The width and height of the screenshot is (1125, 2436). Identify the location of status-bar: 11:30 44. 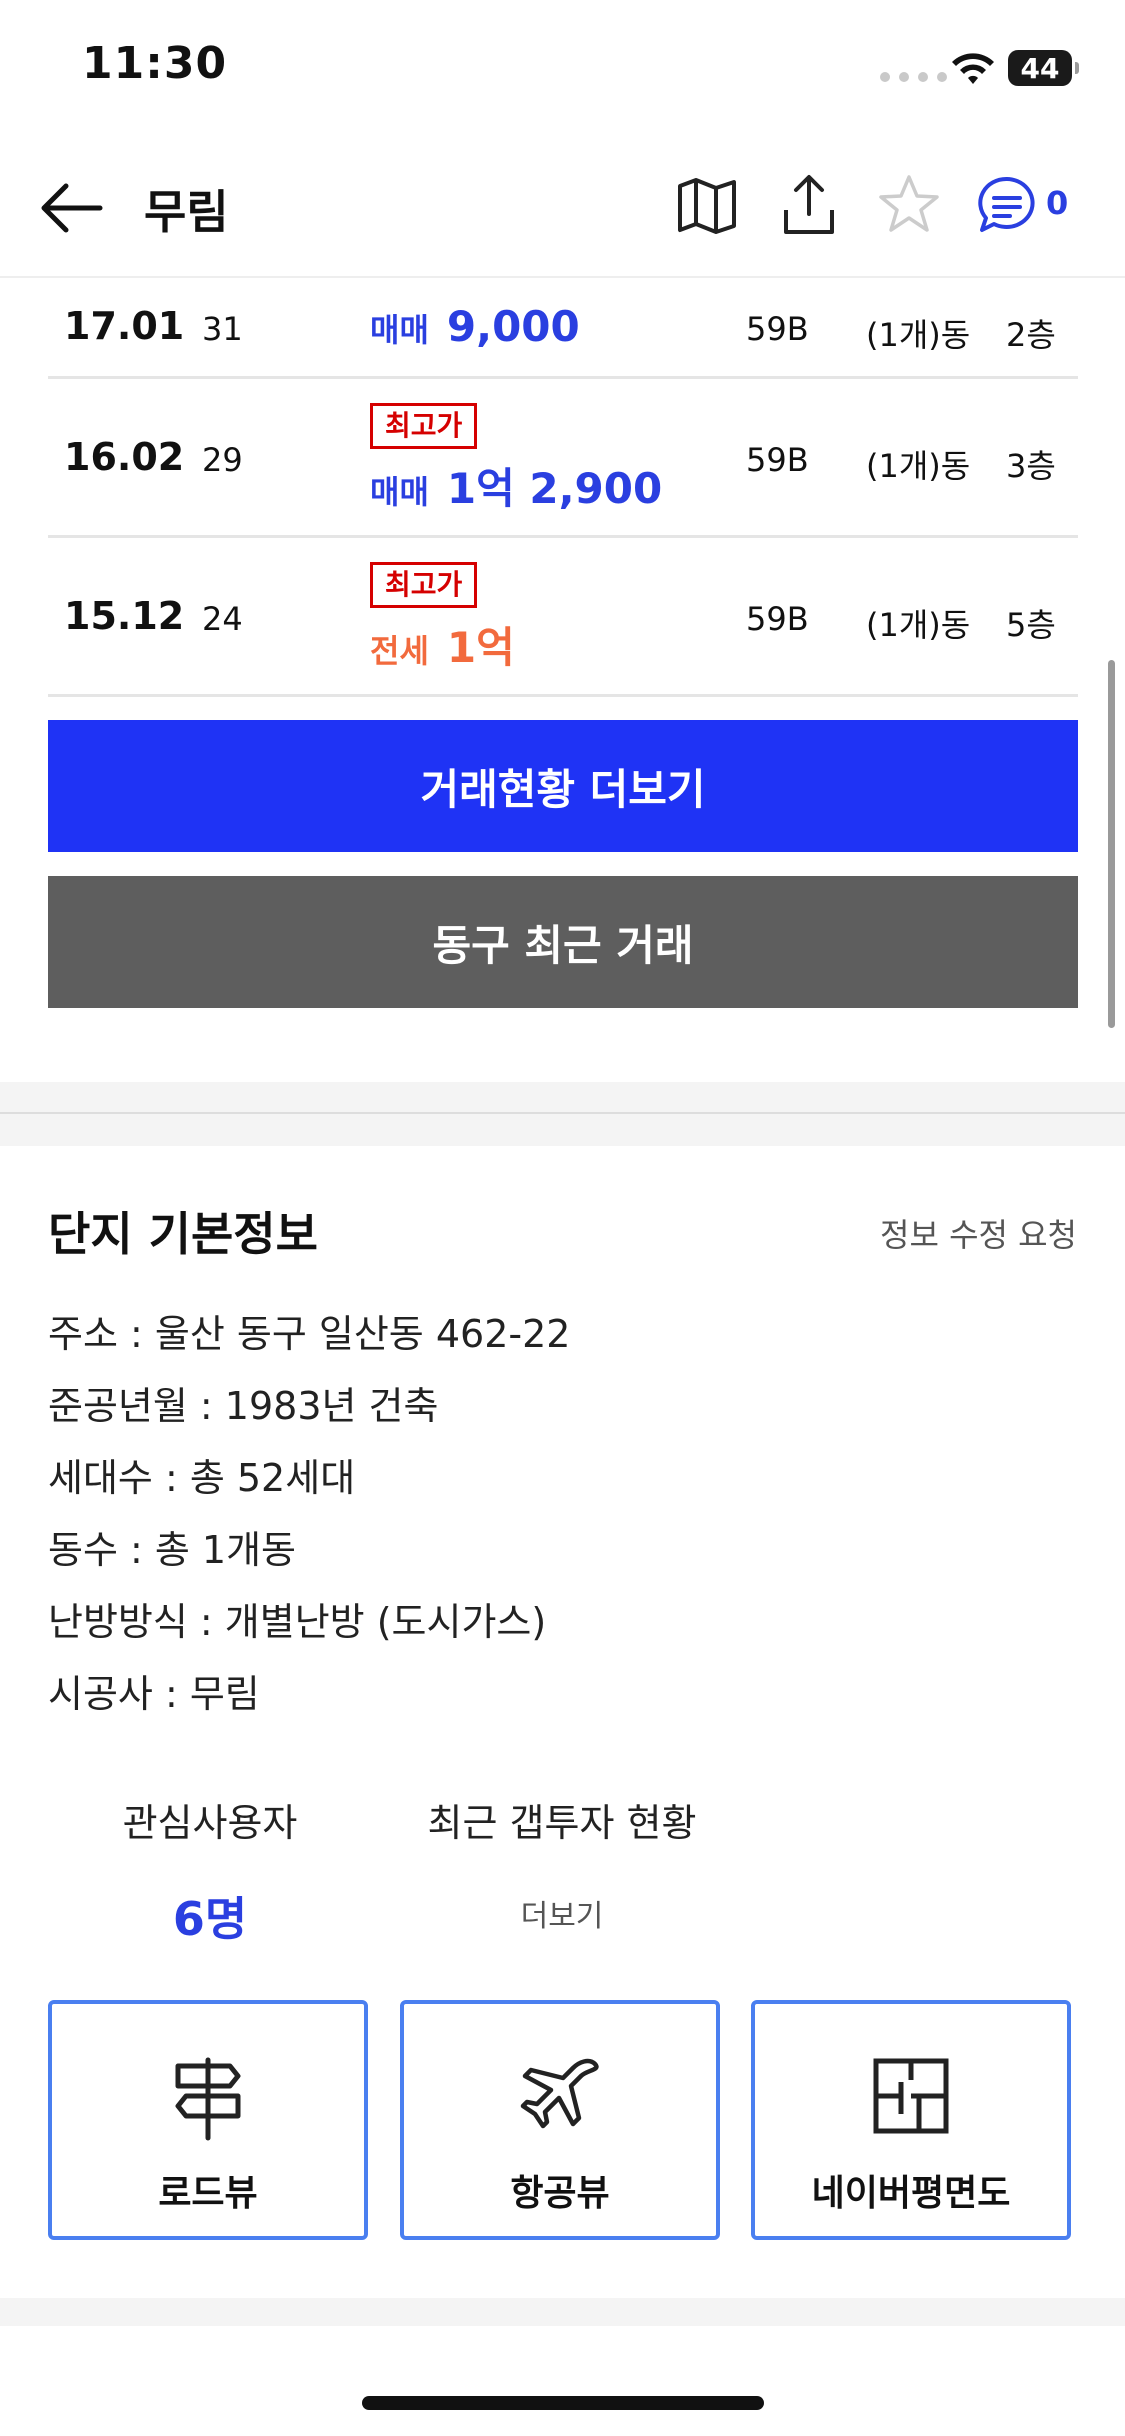
(562, 60).